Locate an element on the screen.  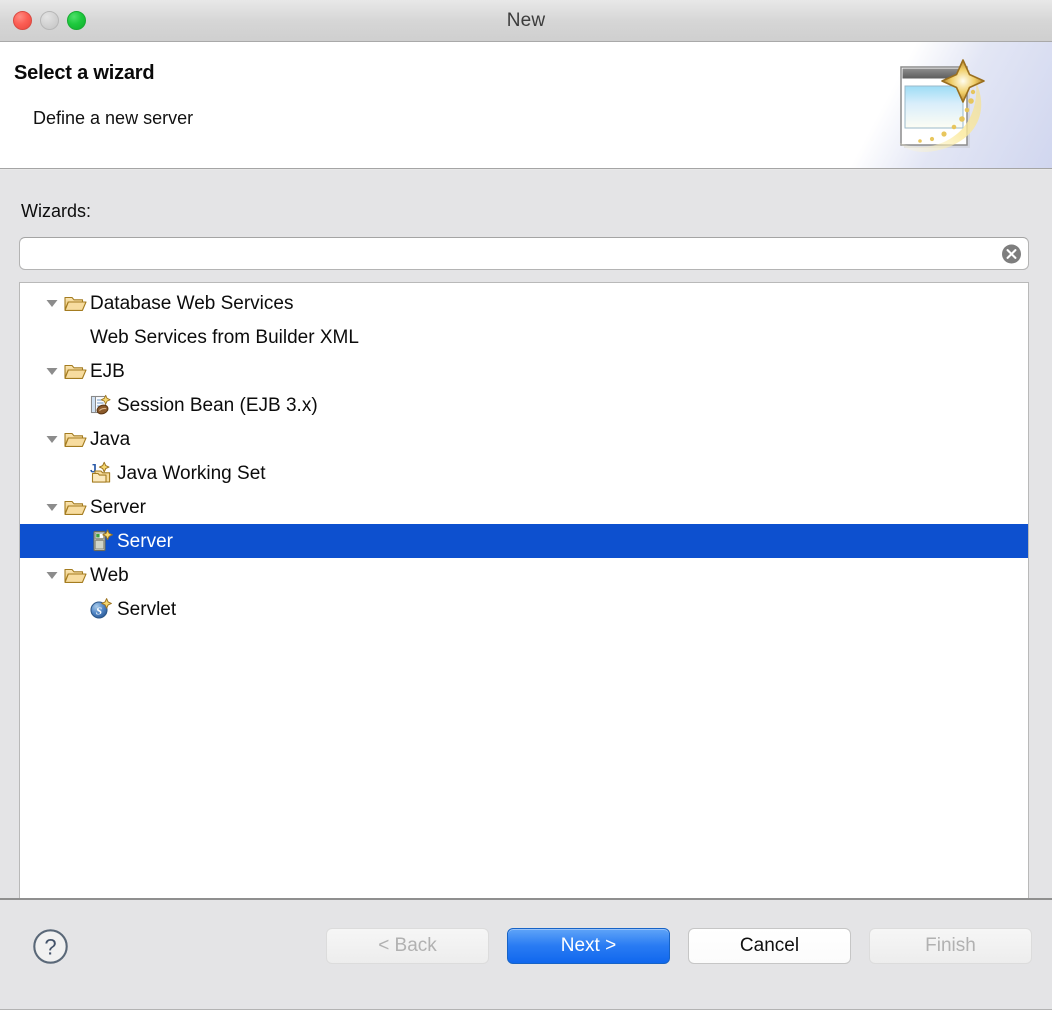
server-new-icon is located at coordinates (101, 541).